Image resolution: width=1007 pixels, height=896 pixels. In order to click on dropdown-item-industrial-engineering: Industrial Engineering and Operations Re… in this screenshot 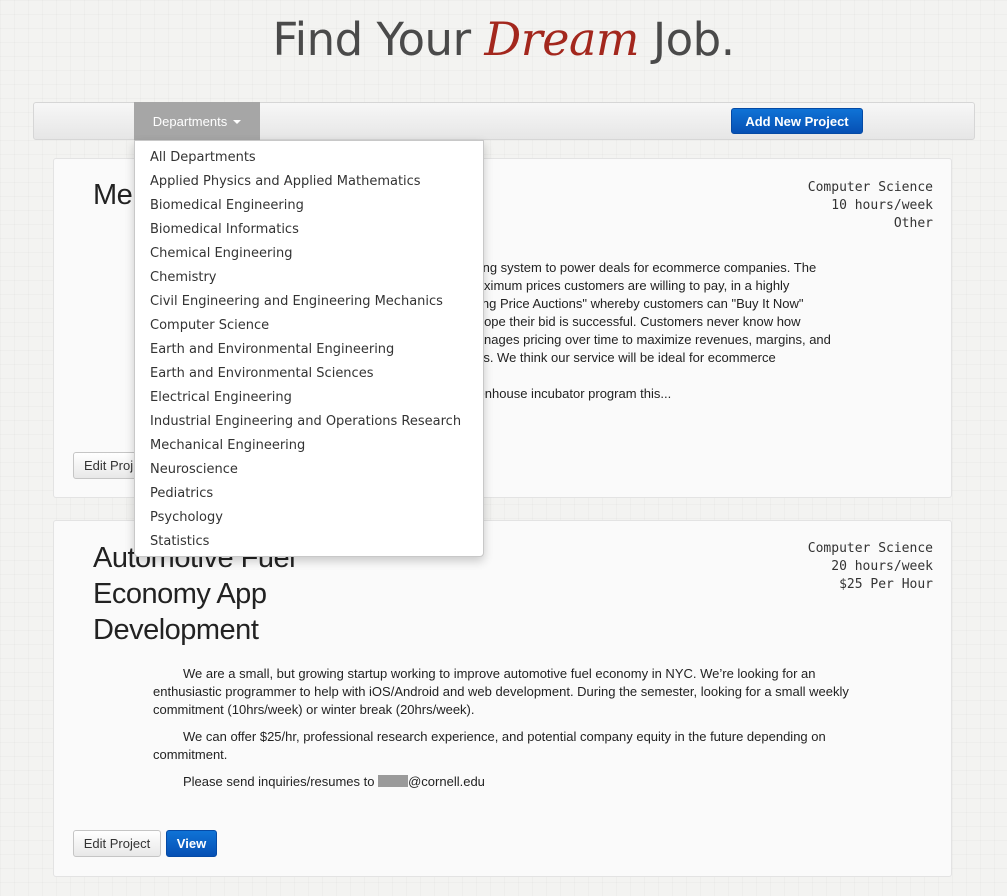, I will do `click(309, 422)`.